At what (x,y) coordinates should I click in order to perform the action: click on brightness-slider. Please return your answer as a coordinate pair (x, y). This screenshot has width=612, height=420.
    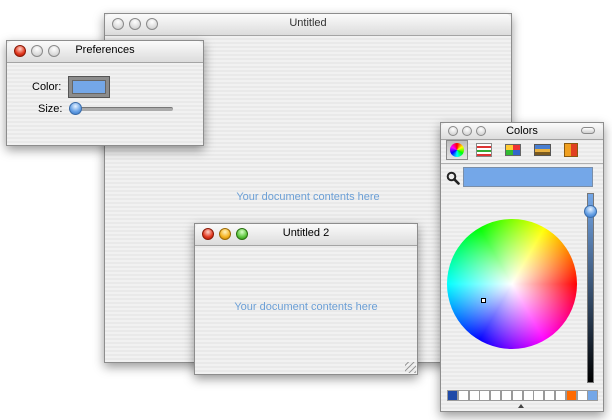
    Looking at the image, I should click on (590, 288).